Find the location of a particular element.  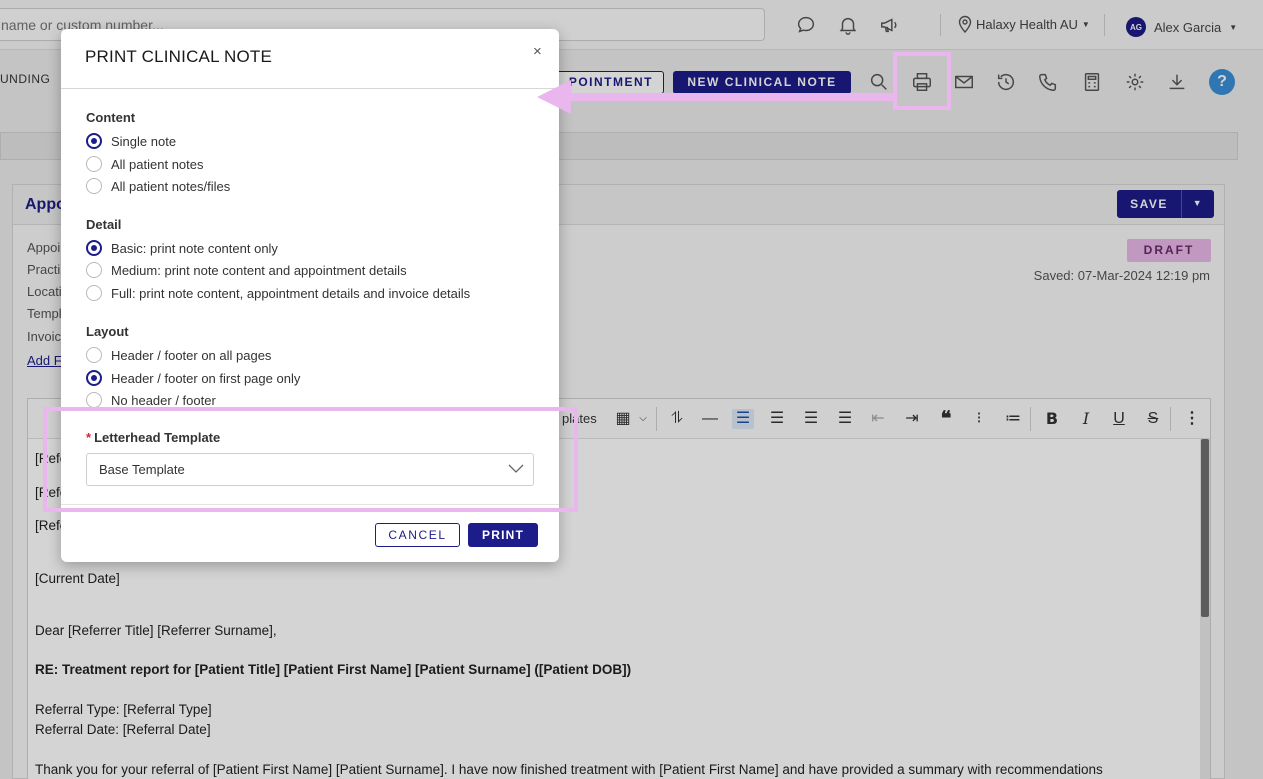

history-icon is located at coordinates (1006, 82).